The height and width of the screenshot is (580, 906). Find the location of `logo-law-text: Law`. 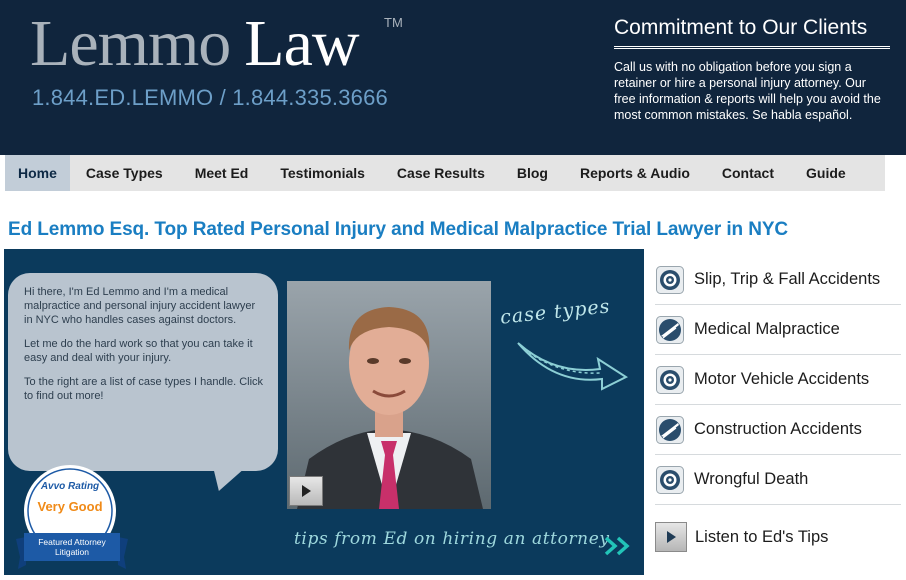

logo-law-text: Law is located at coordinates (301, 43).